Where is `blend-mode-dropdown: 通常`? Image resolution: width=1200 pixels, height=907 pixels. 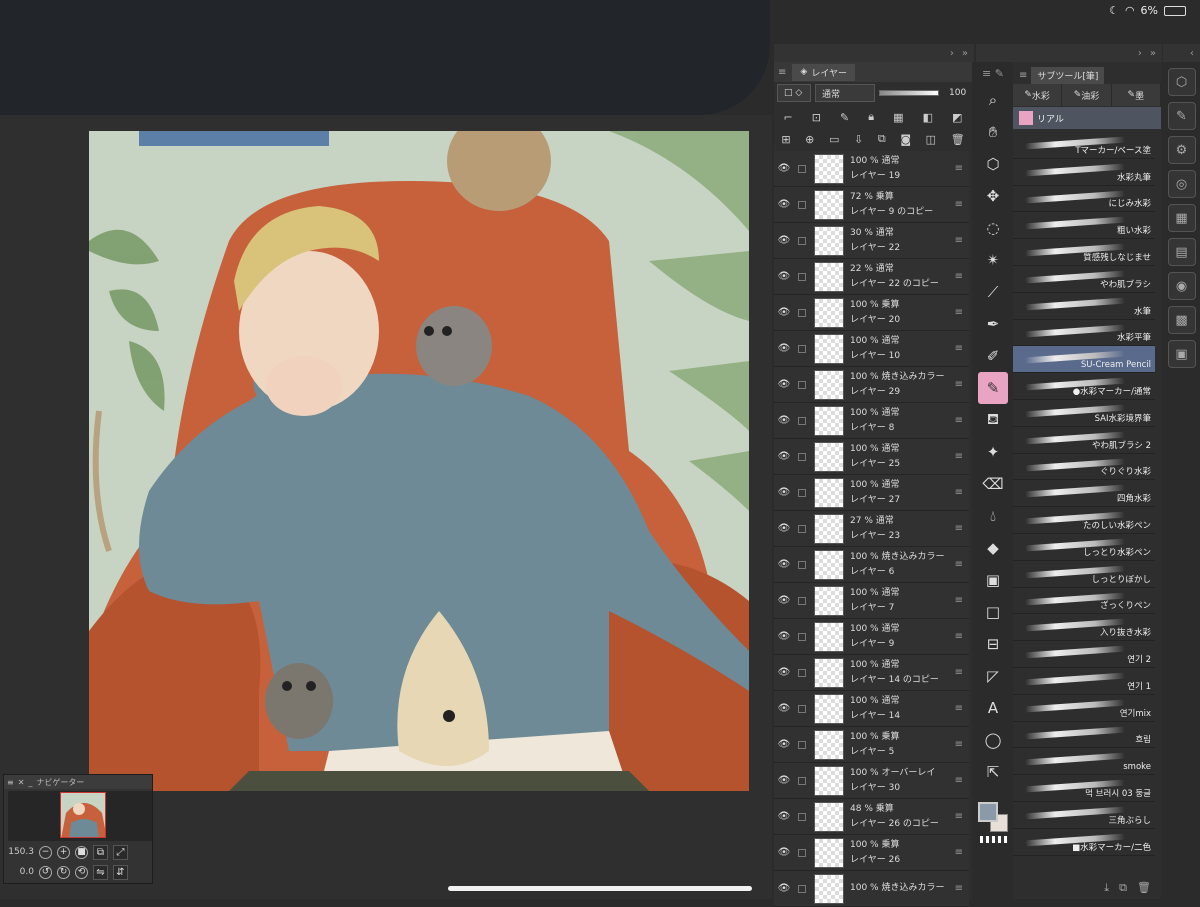 blend-mode-dropdown: 通常 is located at coordinates (845, 93).